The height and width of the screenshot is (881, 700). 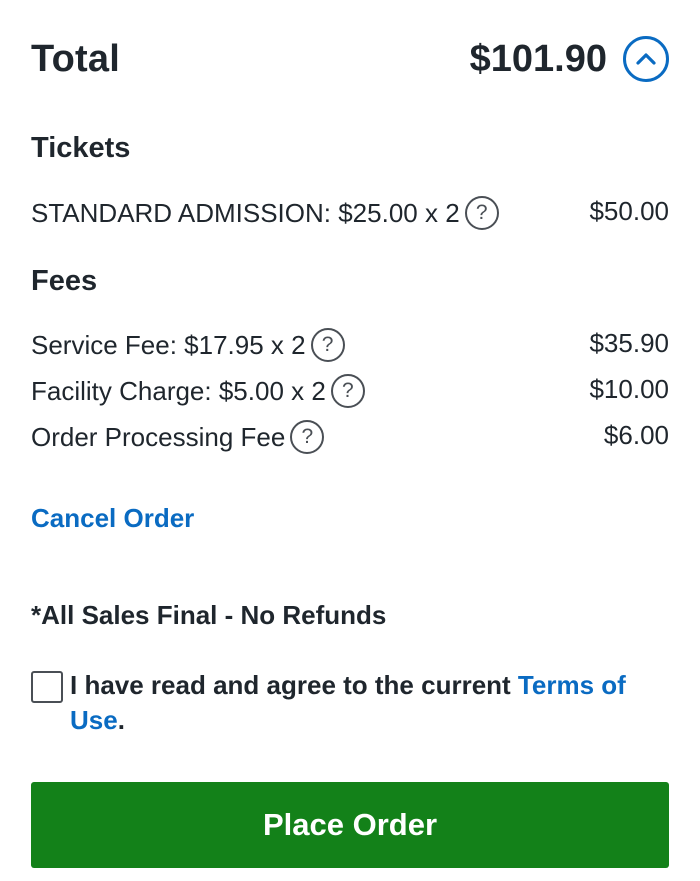 I want to click on fee-line-facility: Facility Charge: $5.00 x 2 ? $10.00, so click(x=350, y=391).